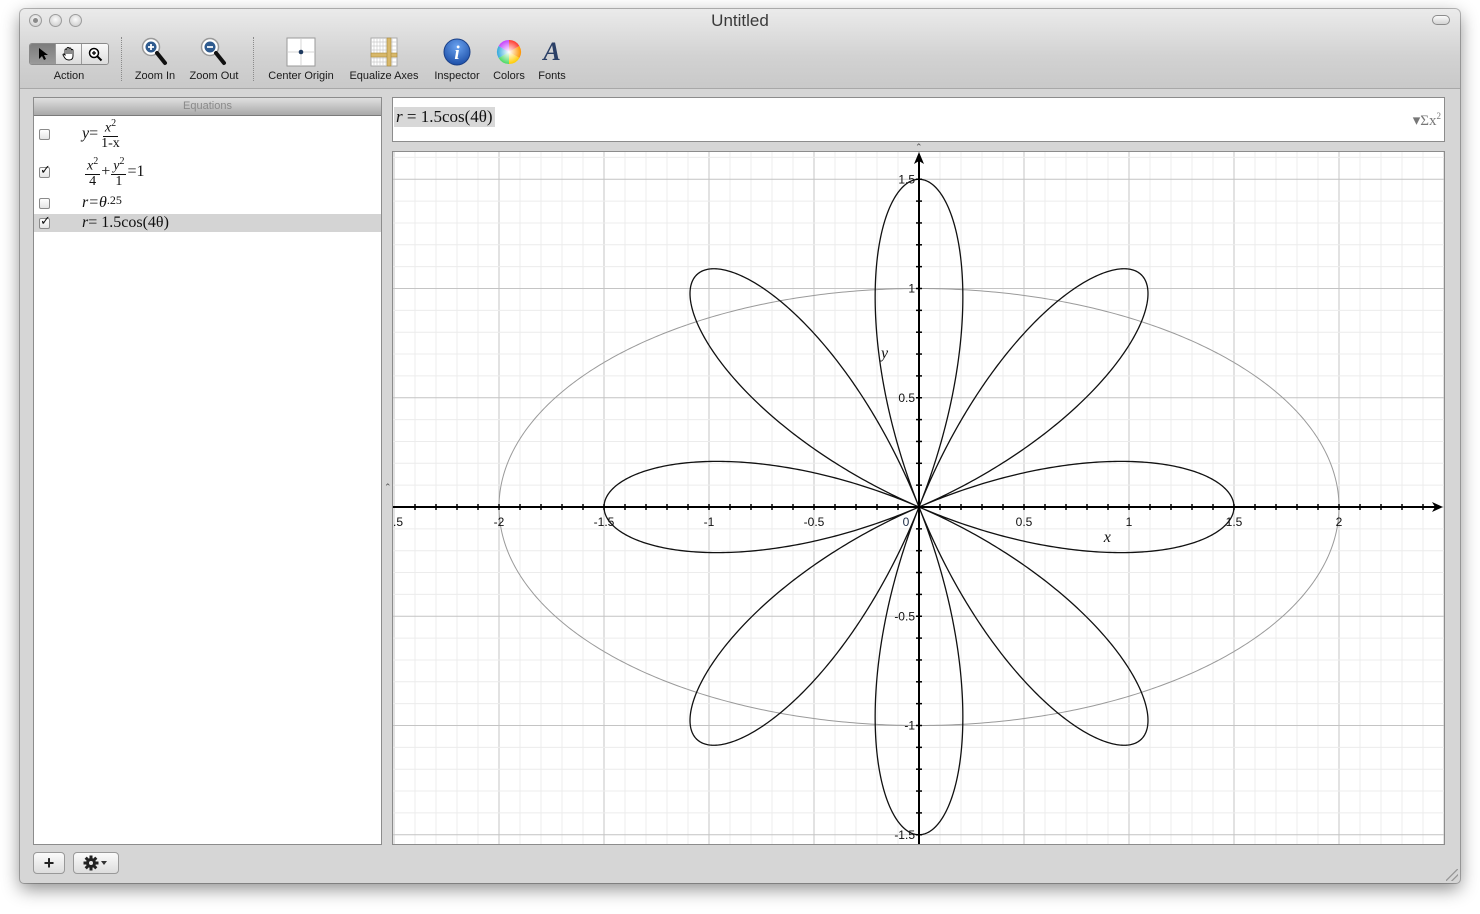 The height and width of the screenshot is (914, 1480). I want to click on equation-row: r=θ .25, so click(207, 203).